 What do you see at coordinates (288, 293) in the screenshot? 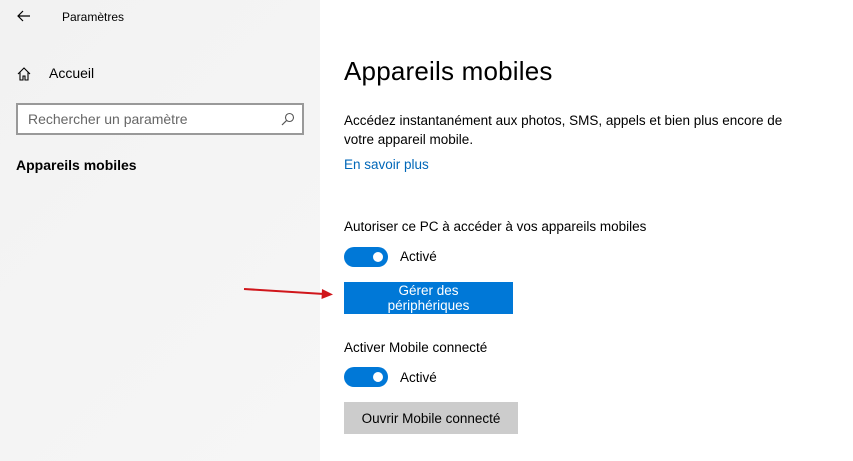
I see `annotation-arrow-icon` at bounding box center [288, 293].